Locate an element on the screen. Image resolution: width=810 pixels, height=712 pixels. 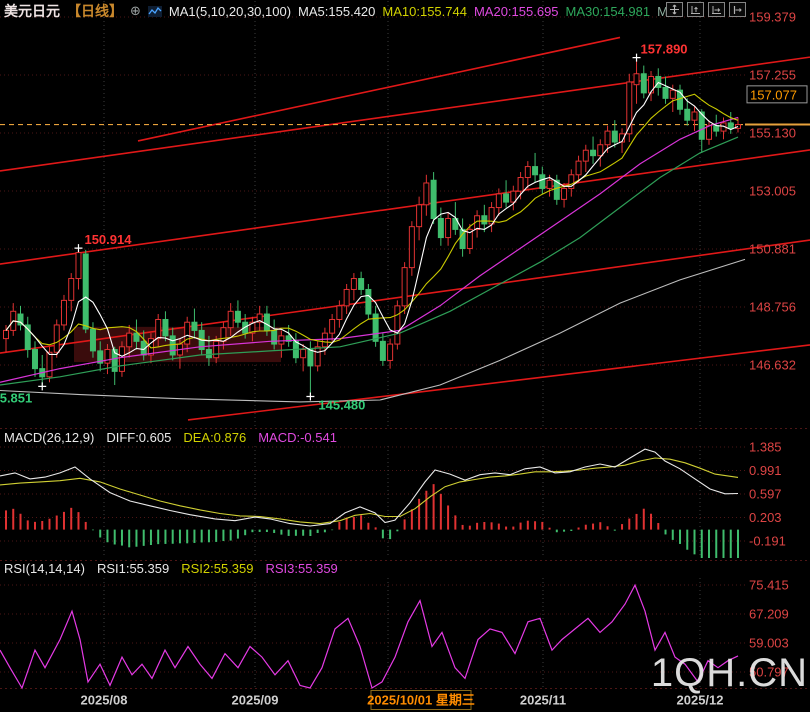
rsi-line is located at coordinates (369, 636).